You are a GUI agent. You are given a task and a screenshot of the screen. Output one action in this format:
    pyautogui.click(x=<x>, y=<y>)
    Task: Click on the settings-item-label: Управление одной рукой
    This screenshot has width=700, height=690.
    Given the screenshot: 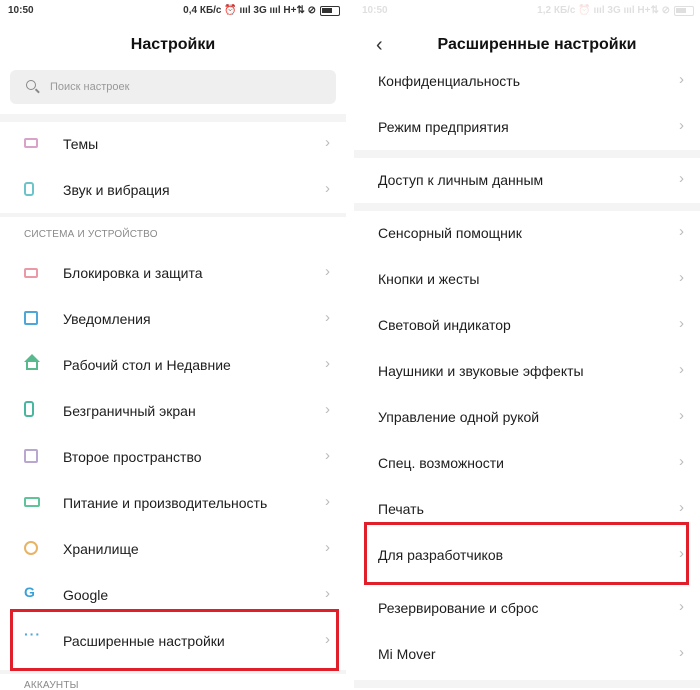 What is the action you would take?
    pyautogui.click(x=459, y=417)
    